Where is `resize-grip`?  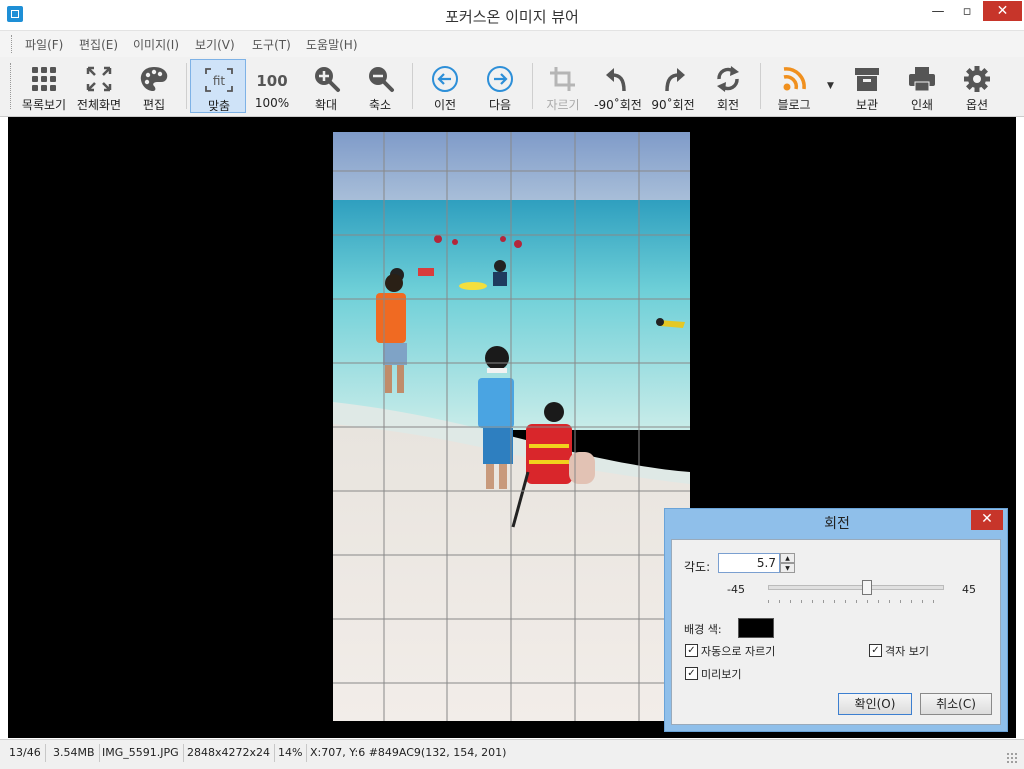
resize-grip is located at coordinates (1012, 758).